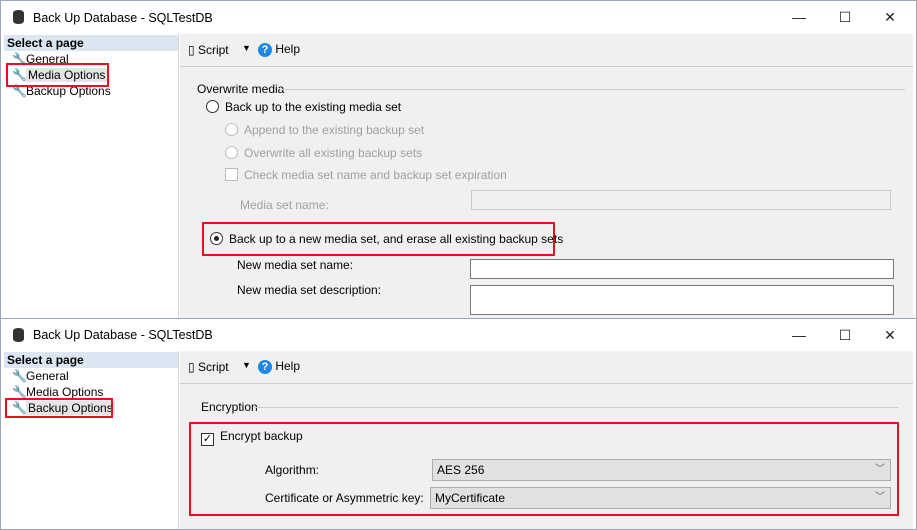 The image size is (917, 530). Describe the element at coordinates (292, 470) in the screenshot. I see `algorithm-label: Algorithm:` at that location.